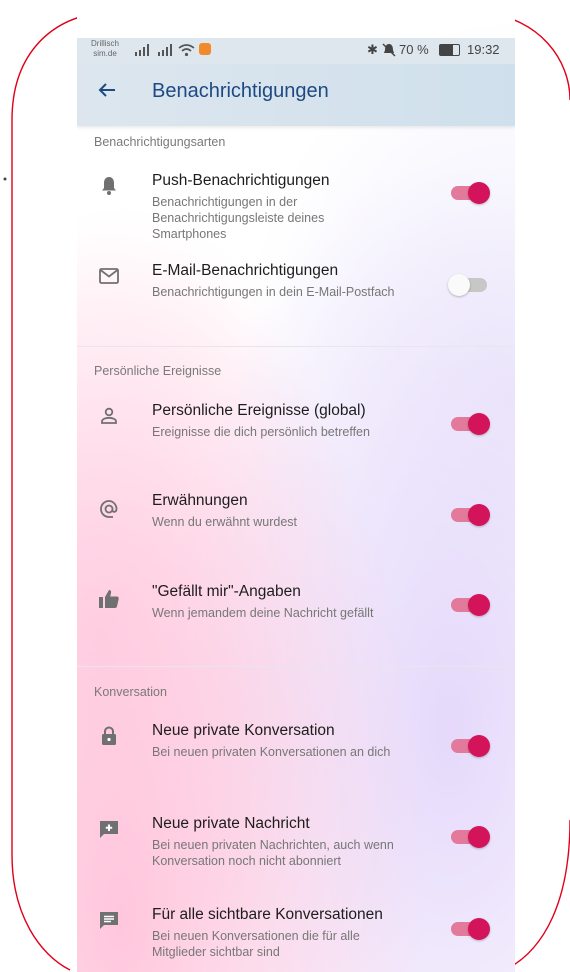 The width and height of the screenshot is (570, 972). I want to click on section-header-personal-events: Persönliche Ereignisse, so click(158, 371).